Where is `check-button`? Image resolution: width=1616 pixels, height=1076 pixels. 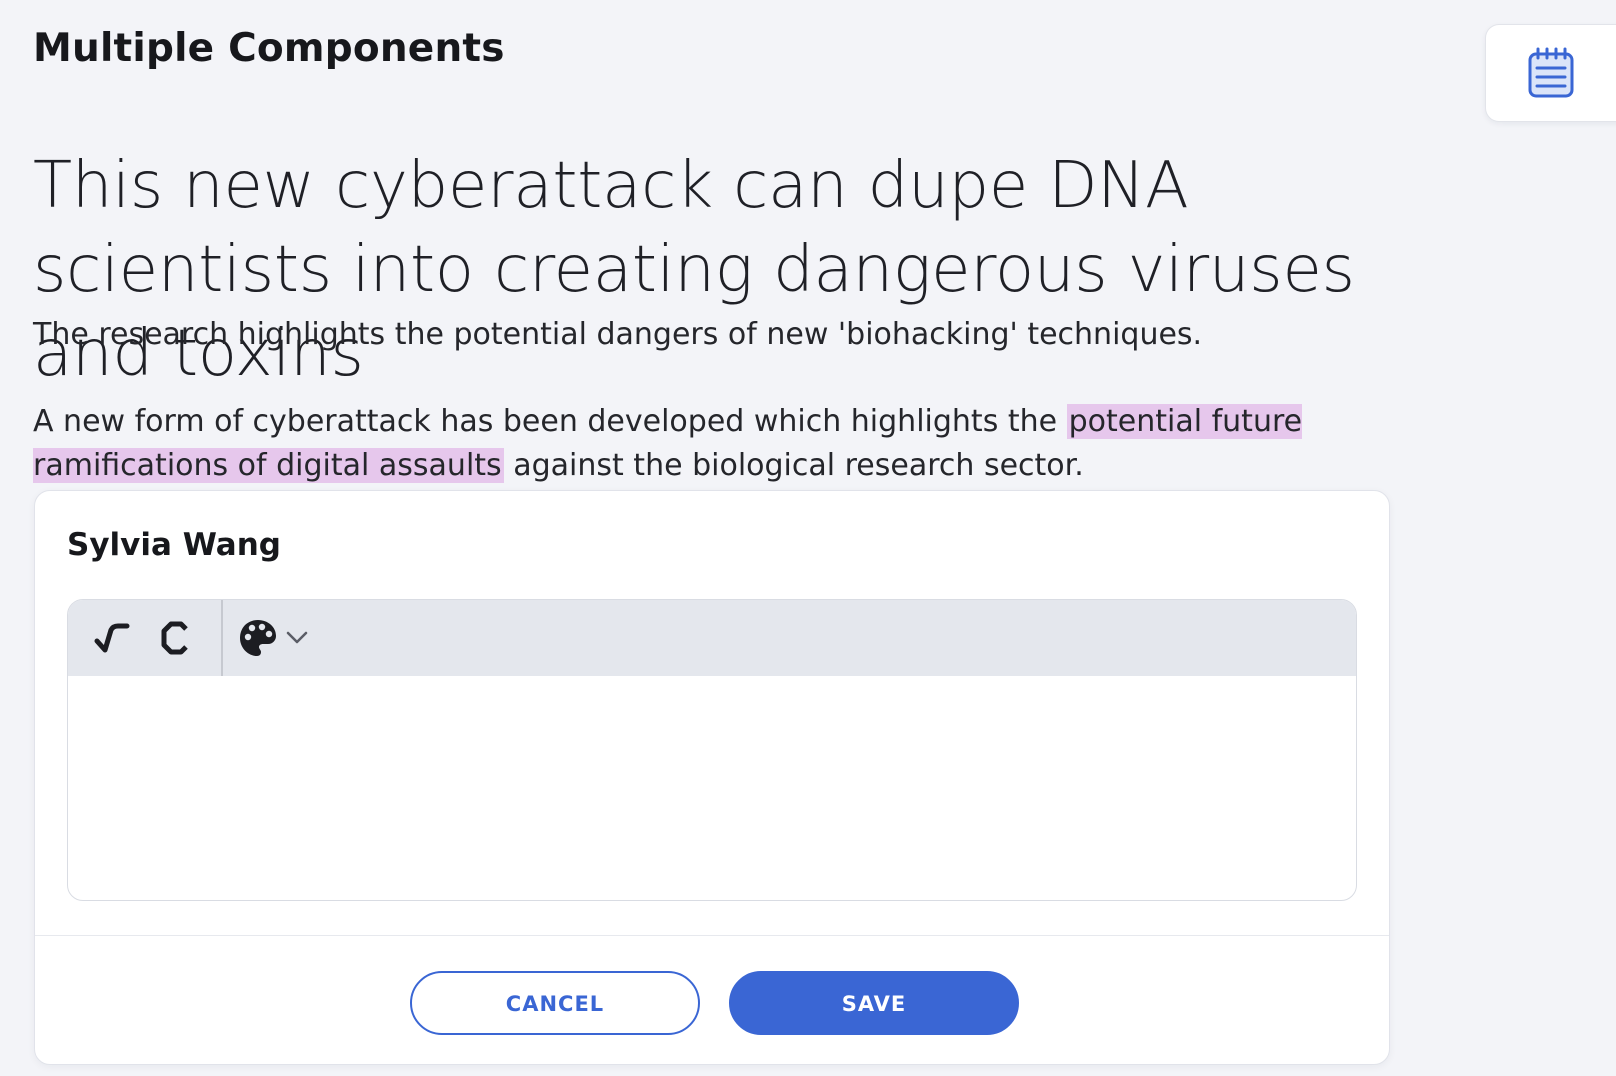 check-button is located at coordinates (113, 638).